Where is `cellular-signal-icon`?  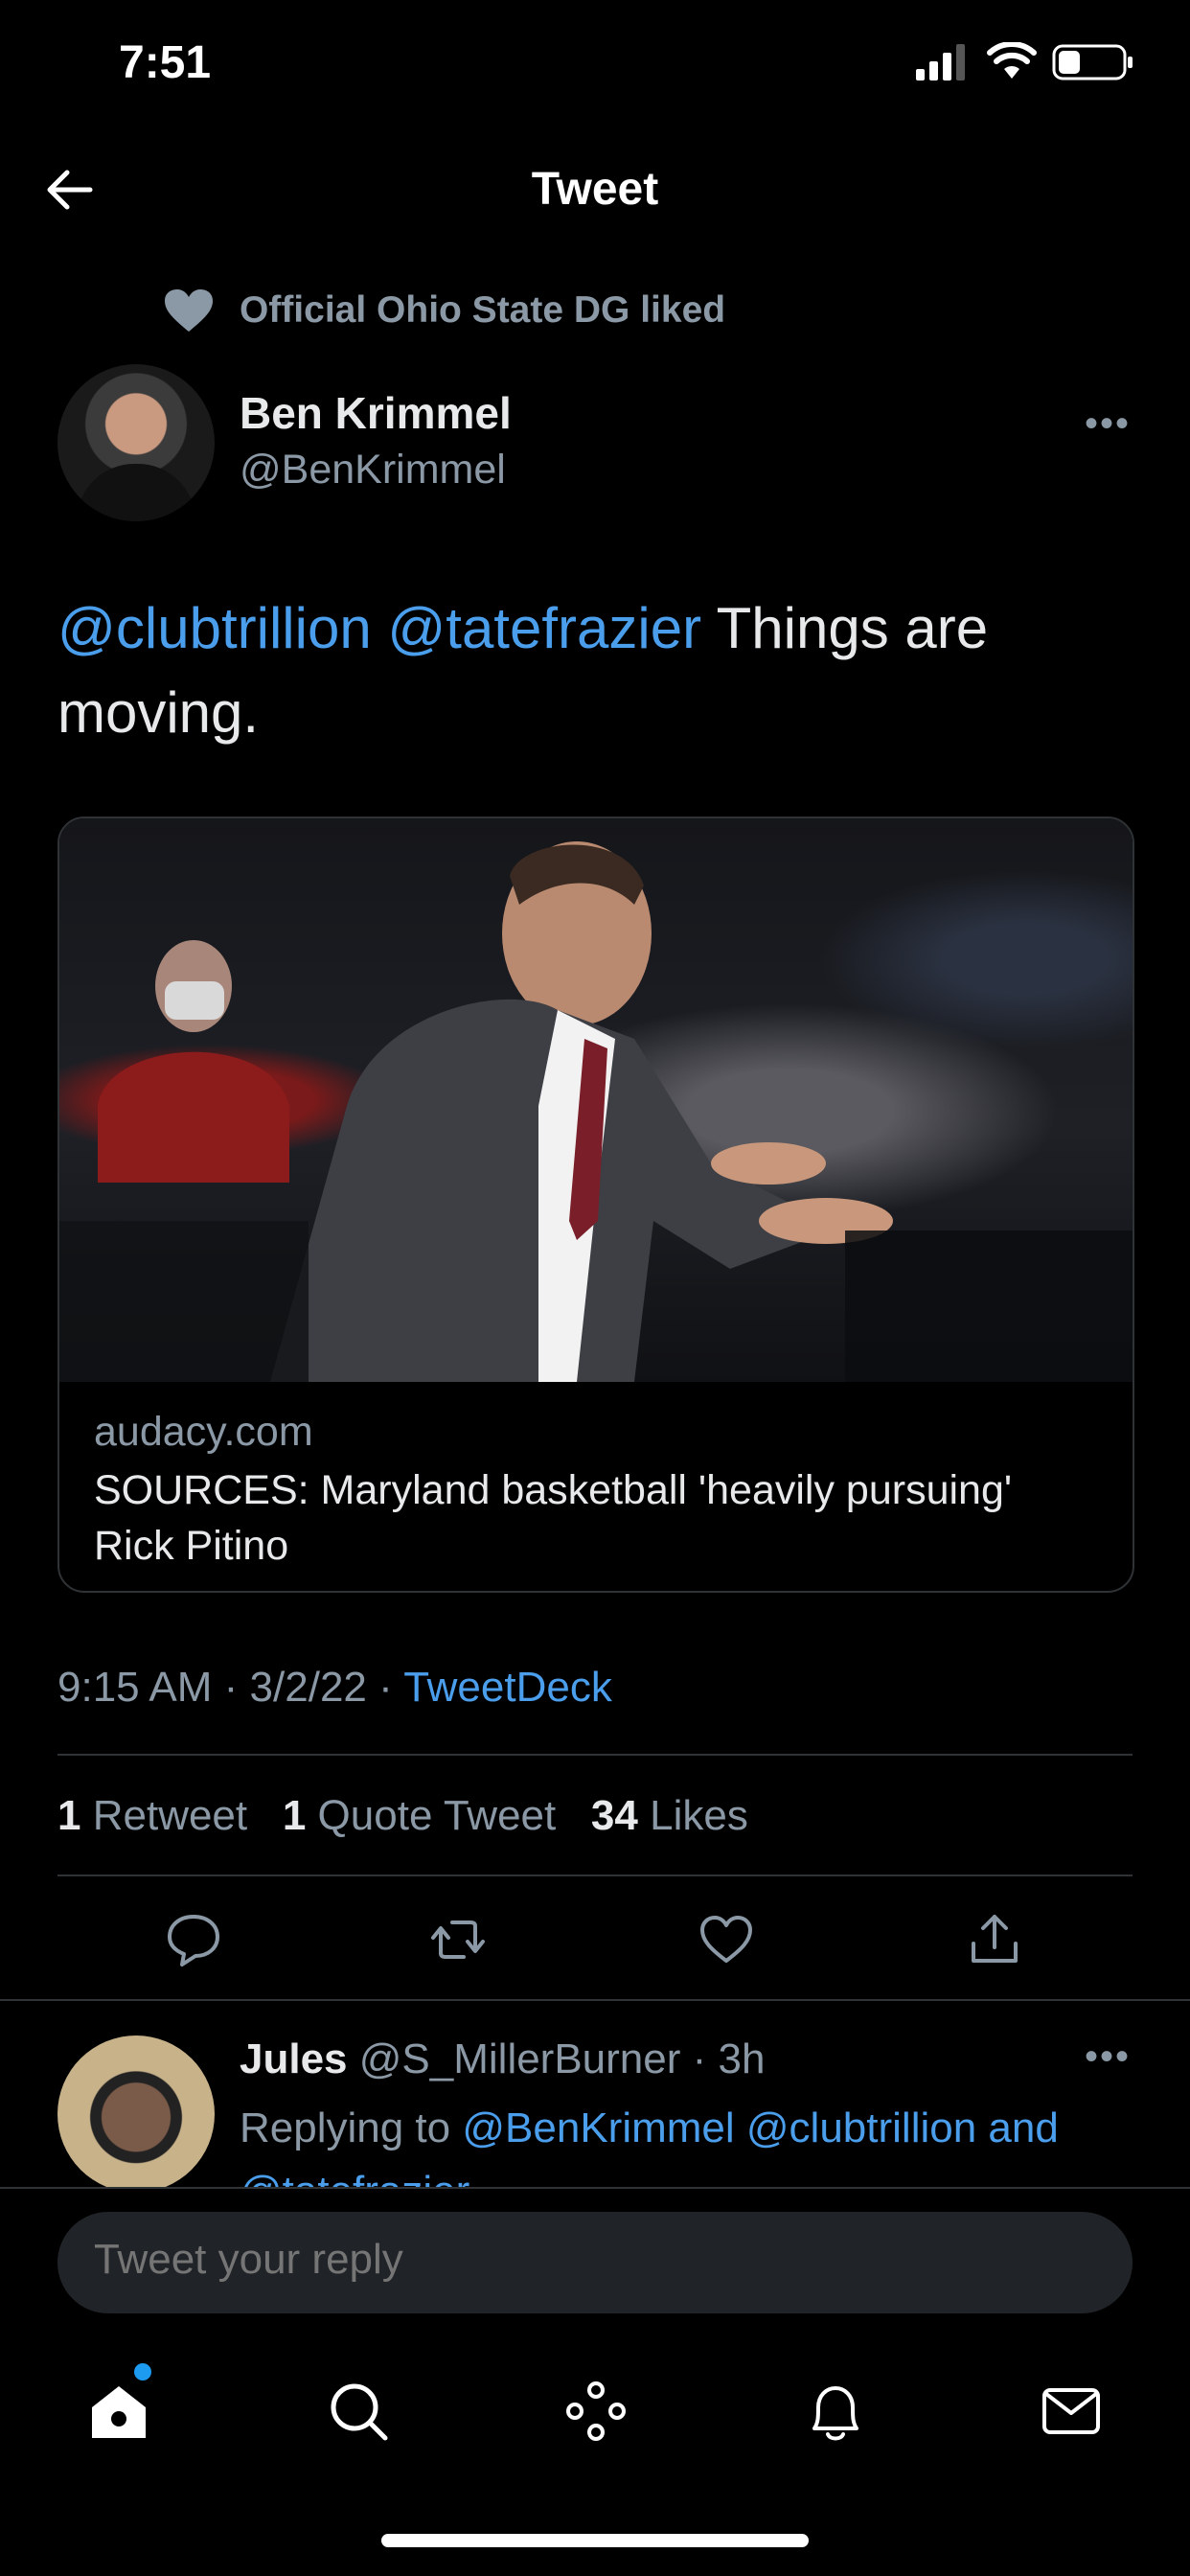
cellular-signal-icon is located at coordinates (941, 62).